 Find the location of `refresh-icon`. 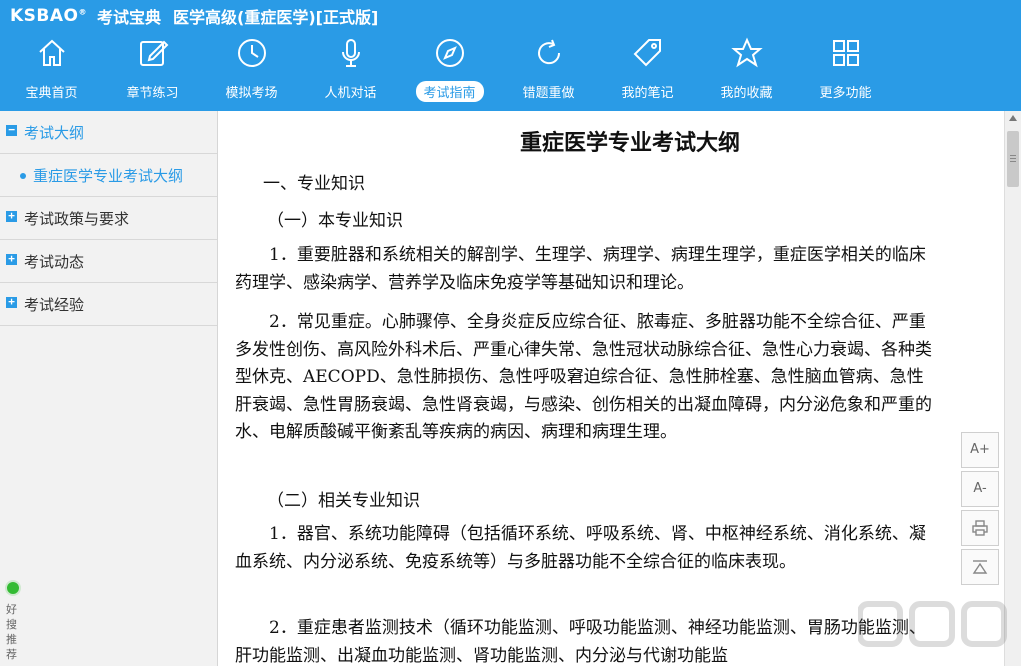

refresh-icon is located at coordinates (549, 53).